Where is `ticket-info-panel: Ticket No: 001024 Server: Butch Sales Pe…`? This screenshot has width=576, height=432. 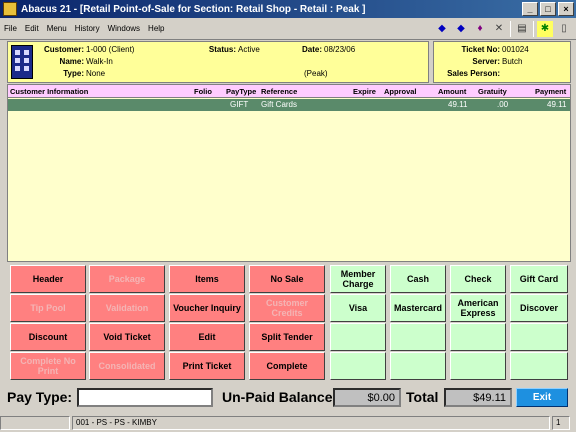 ticket-info-panel: Ticket No: 001024 Server: Butch Sales Pe… is located at coordinates (502, 62).